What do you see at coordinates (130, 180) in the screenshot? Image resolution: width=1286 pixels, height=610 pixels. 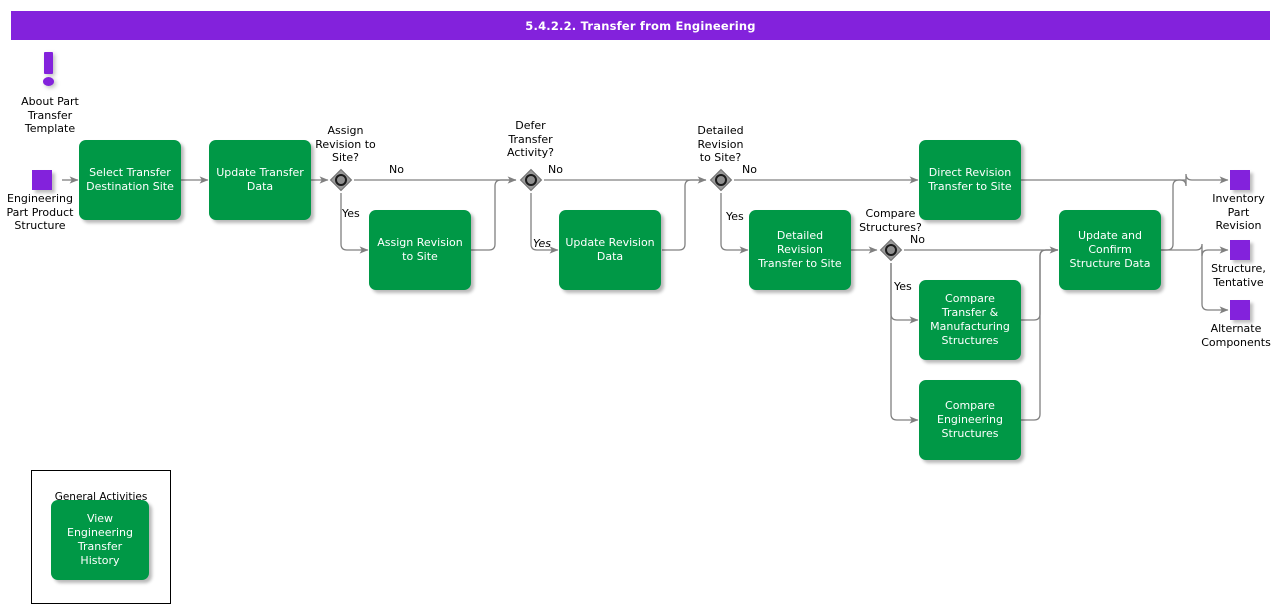 I see `task-select-transfer-destination-site: Select Transfer Destination Site` at bounding box center [130, 180].